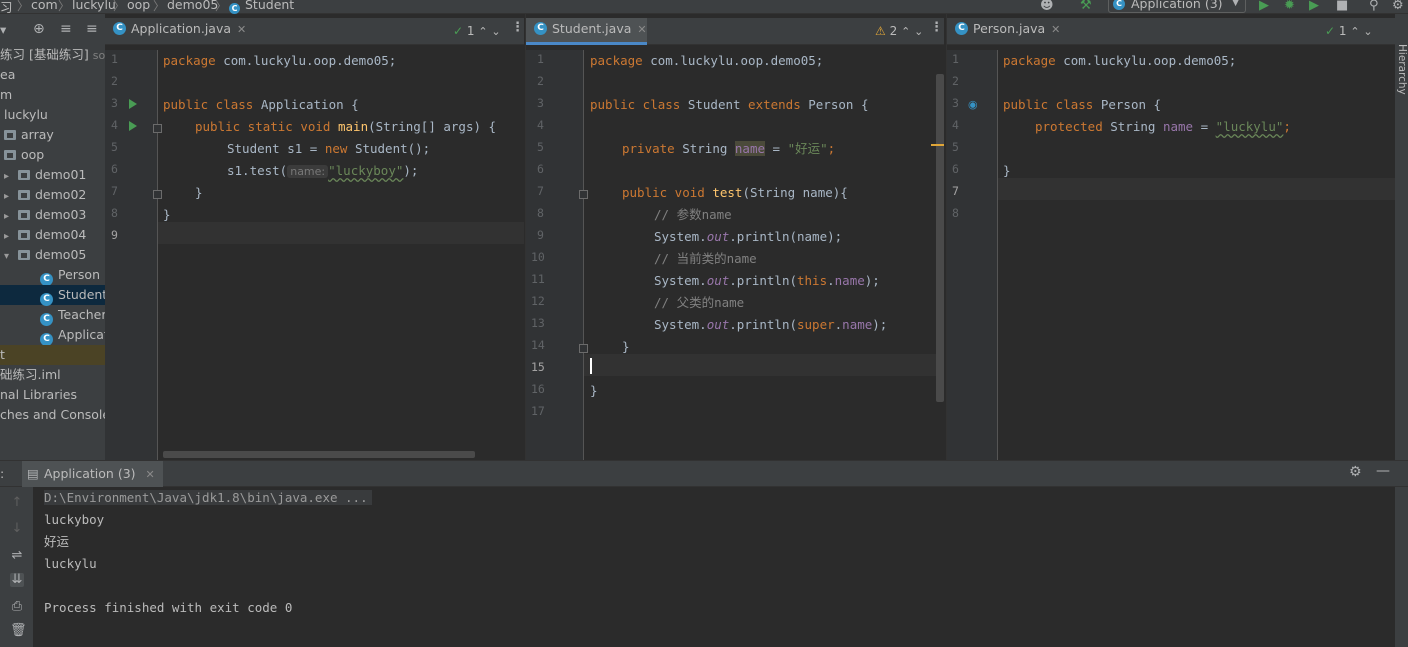 The image size is (1408, 647). What do you see at coordinates (114, 235) in the screenshot?
I see `line-number-current: 9` at bounding box center [114, 235].